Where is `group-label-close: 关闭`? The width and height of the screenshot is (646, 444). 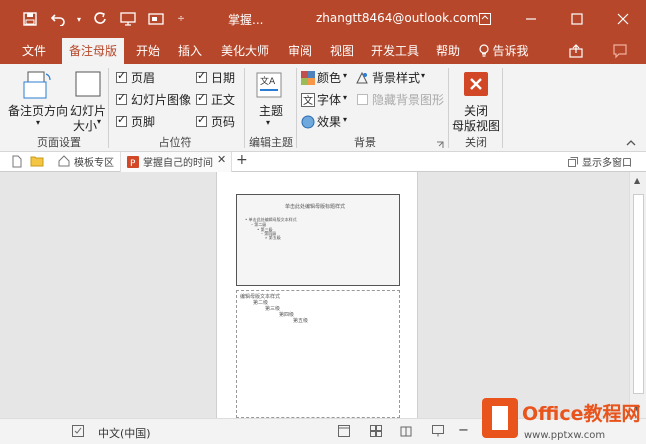 group-label-close: 关闭 is located at coordinates (476, 142).